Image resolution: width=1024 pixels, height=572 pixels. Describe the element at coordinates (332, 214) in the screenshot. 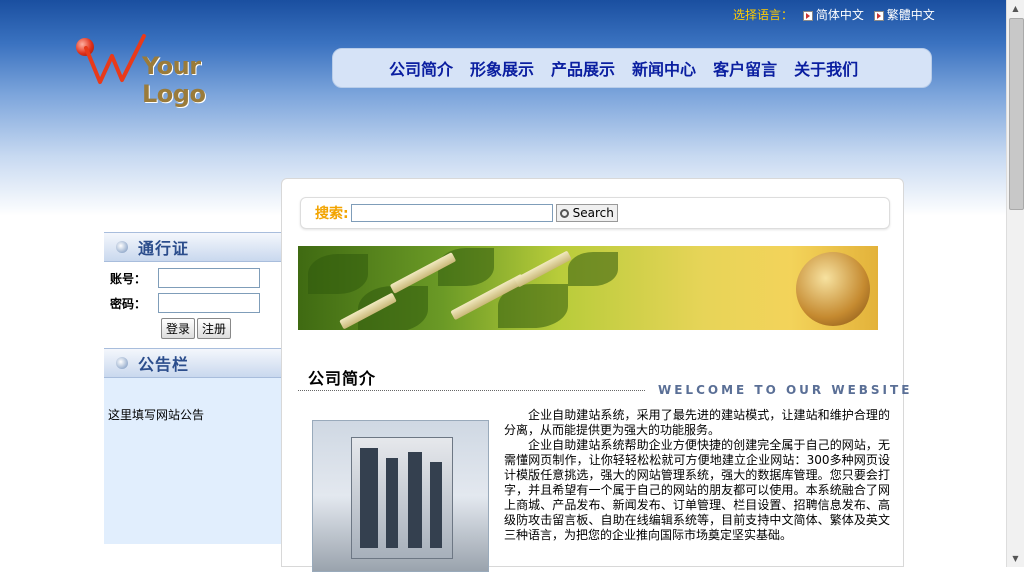

I see `search-label: 搜索:` at that location.